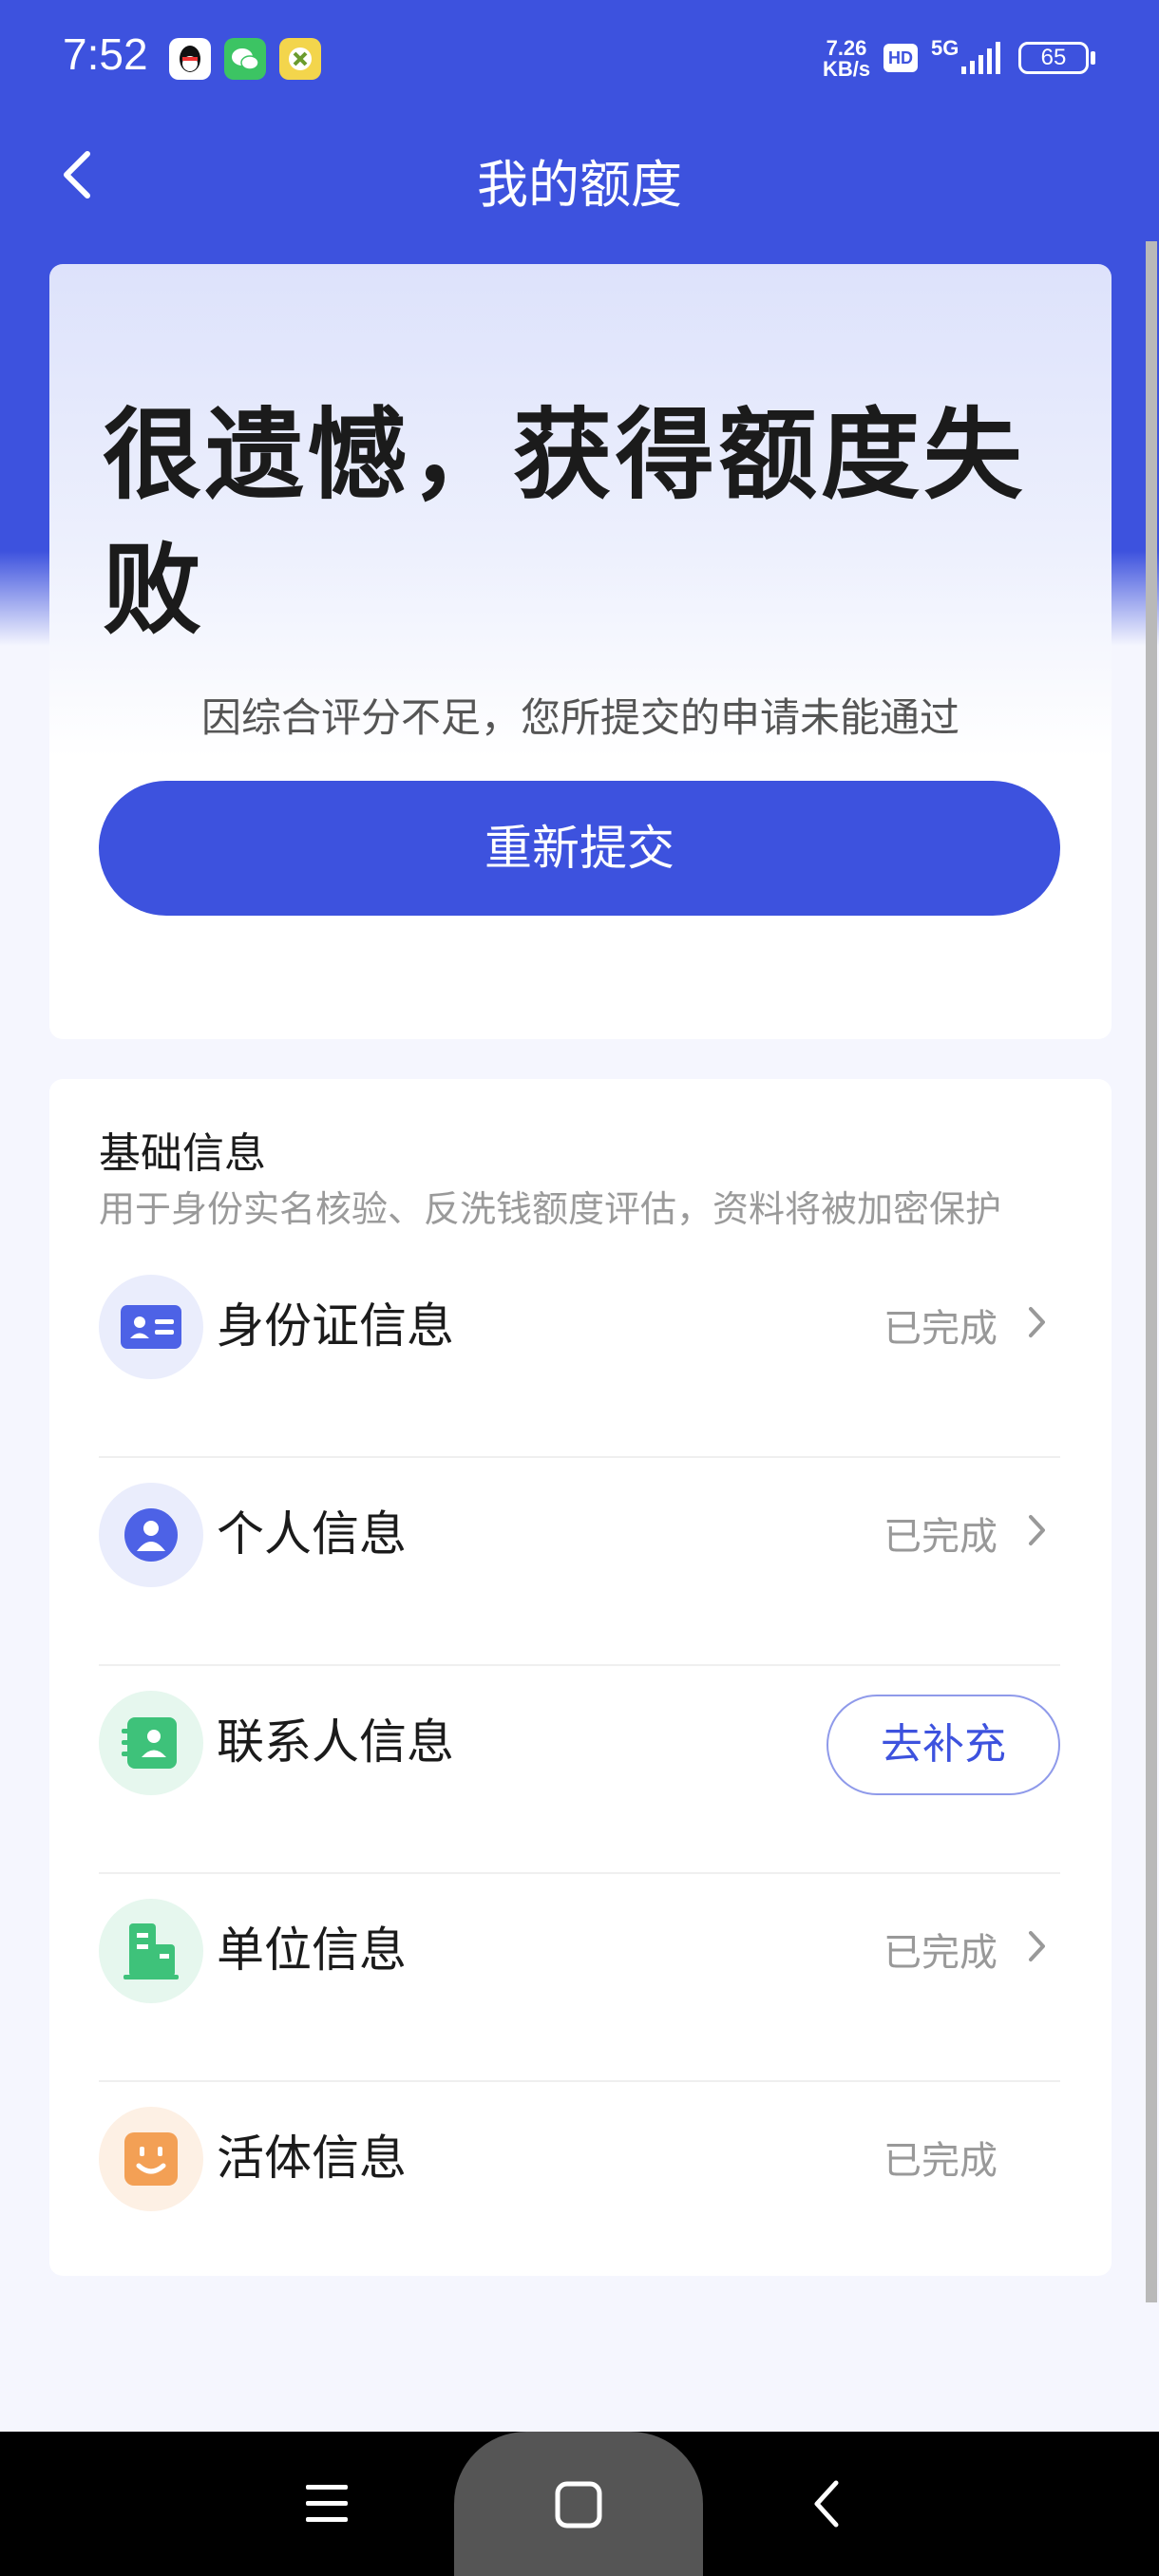 The width and height of the screenshot is (1159, 2576). What do you see at coordinates (300, 59) in the screenshot?
I see `game-icon` at bounding box center [300, 59].